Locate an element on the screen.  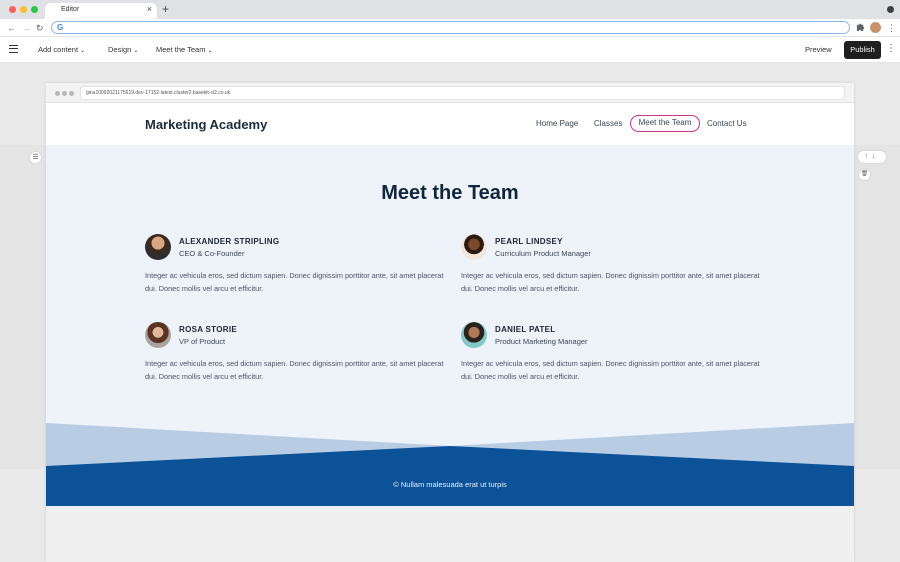
member-role: Product Marketing Manager is located at coordinates (541, 341).